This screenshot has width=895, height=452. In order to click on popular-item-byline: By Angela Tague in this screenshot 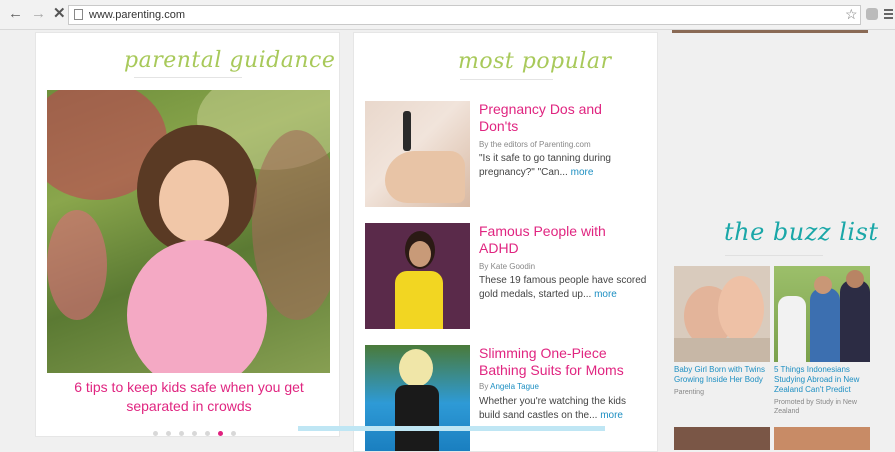, I will do `click(509, 386)`.